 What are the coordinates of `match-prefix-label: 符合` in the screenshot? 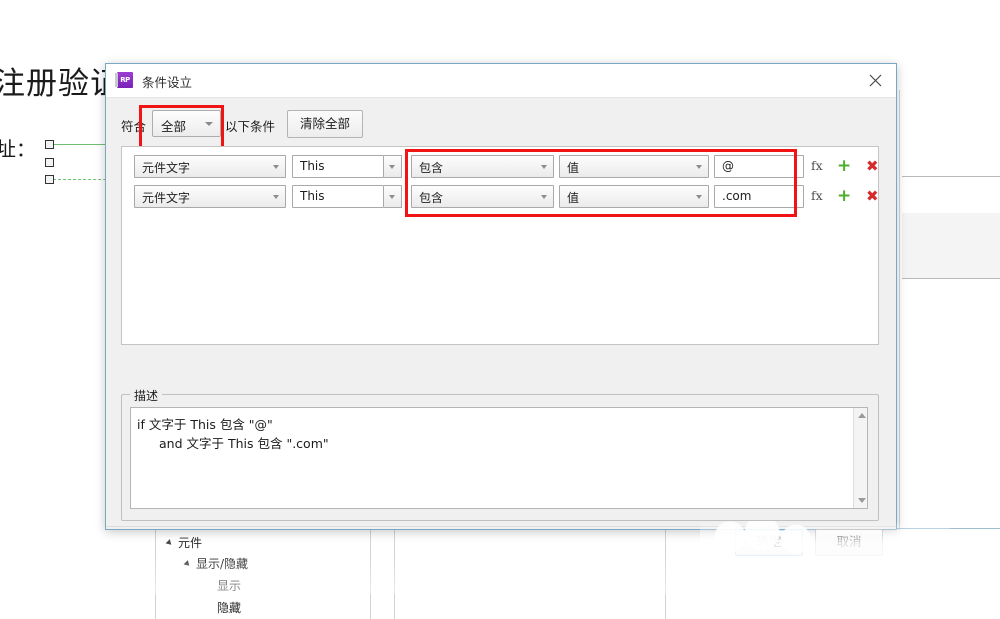 It's located at (134, 126).